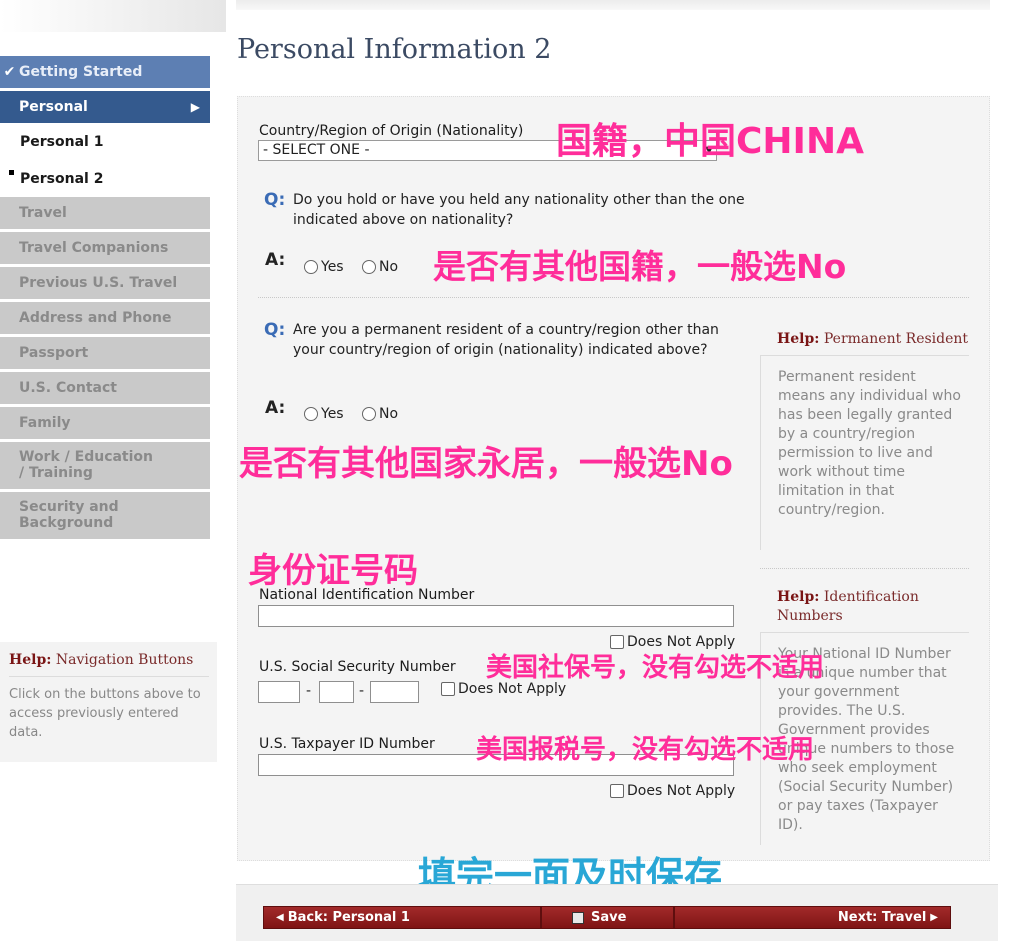 Image resolution: width=1024 pixels, height=941 pixels. I want to click on next-button-label: Next: Travel, so click(882, 917).